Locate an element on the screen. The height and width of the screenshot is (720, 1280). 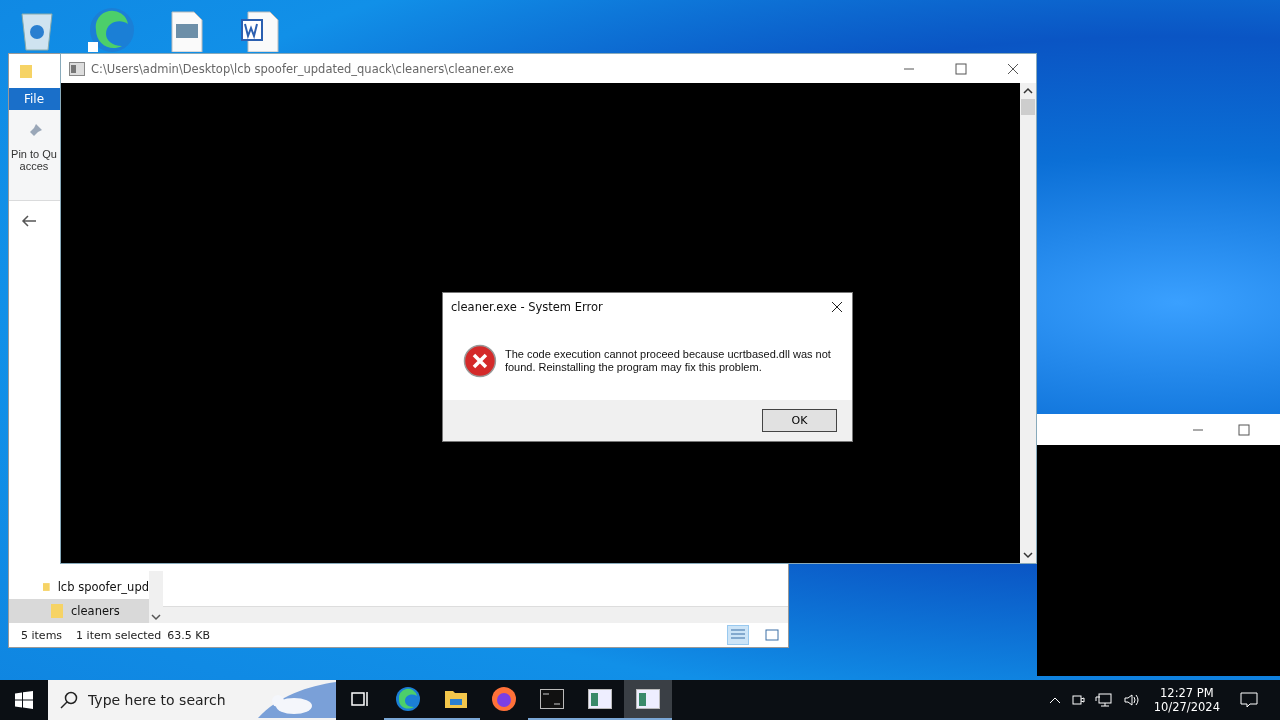
camera-icon is located at coordinates (1077, 700).